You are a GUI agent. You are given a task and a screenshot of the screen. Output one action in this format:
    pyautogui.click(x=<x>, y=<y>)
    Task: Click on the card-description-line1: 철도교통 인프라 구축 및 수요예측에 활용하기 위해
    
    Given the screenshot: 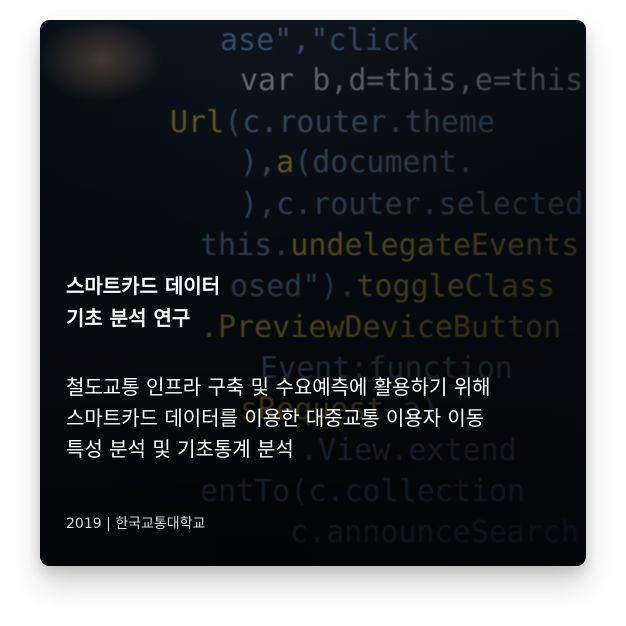 What is the action you would take?
    pyautogui.click(x=278, y=387)
    